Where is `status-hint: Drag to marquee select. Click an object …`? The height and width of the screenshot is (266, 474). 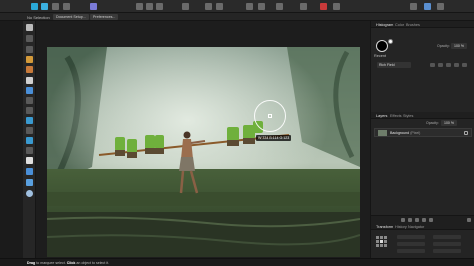
status-hint: Drag to marquee select. Click an object … is located at coordinates (68, 263).